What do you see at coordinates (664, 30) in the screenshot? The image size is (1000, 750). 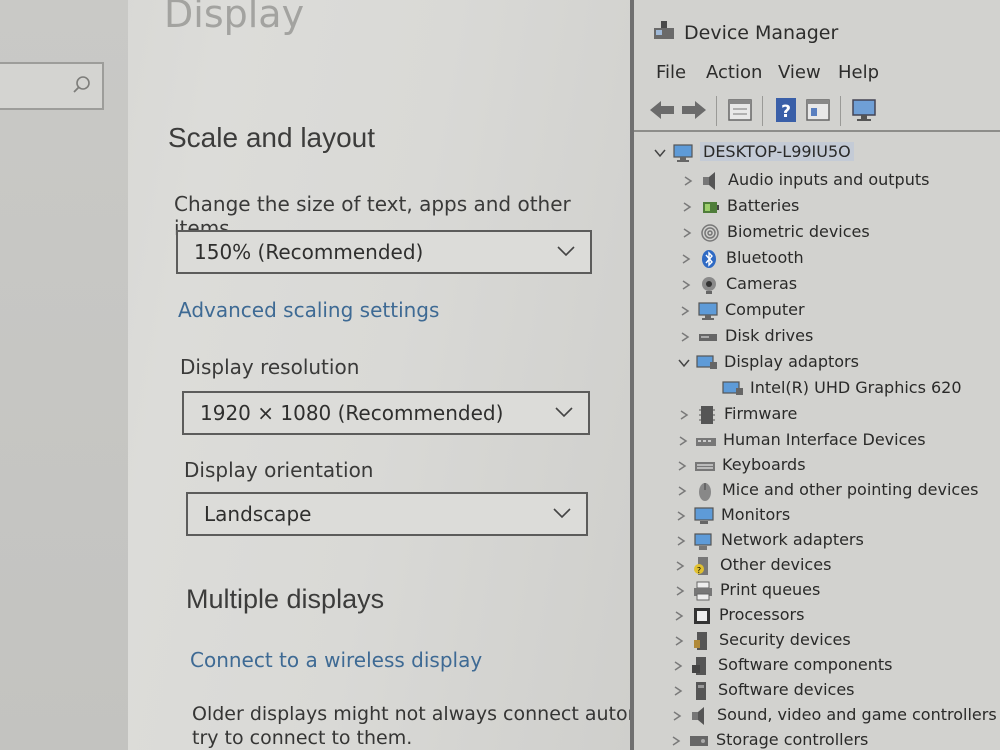 I see `device-manager-icon` at bounding box center [664, 30].